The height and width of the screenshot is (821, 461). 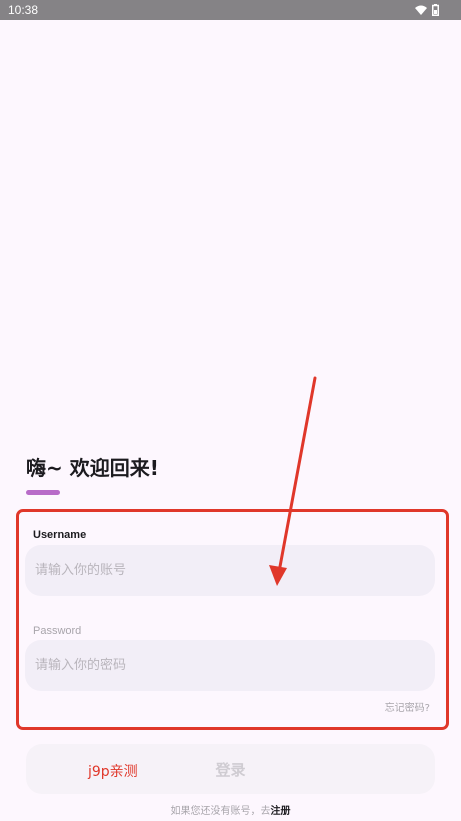 I want to click on password-input, so click(x=230, y=665).